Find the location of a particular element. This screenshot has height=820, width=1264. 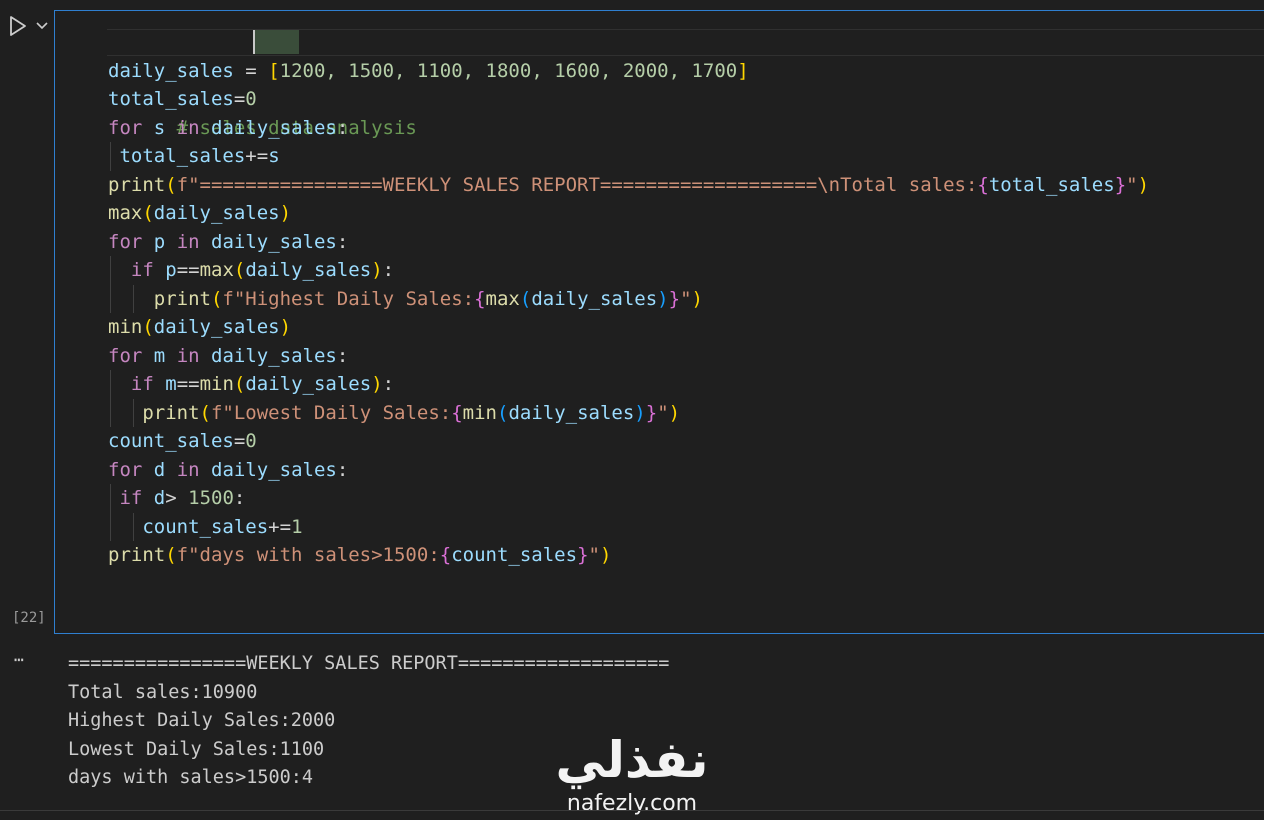

code-line: min(daily_sales) is located at coordinates (200, 327).